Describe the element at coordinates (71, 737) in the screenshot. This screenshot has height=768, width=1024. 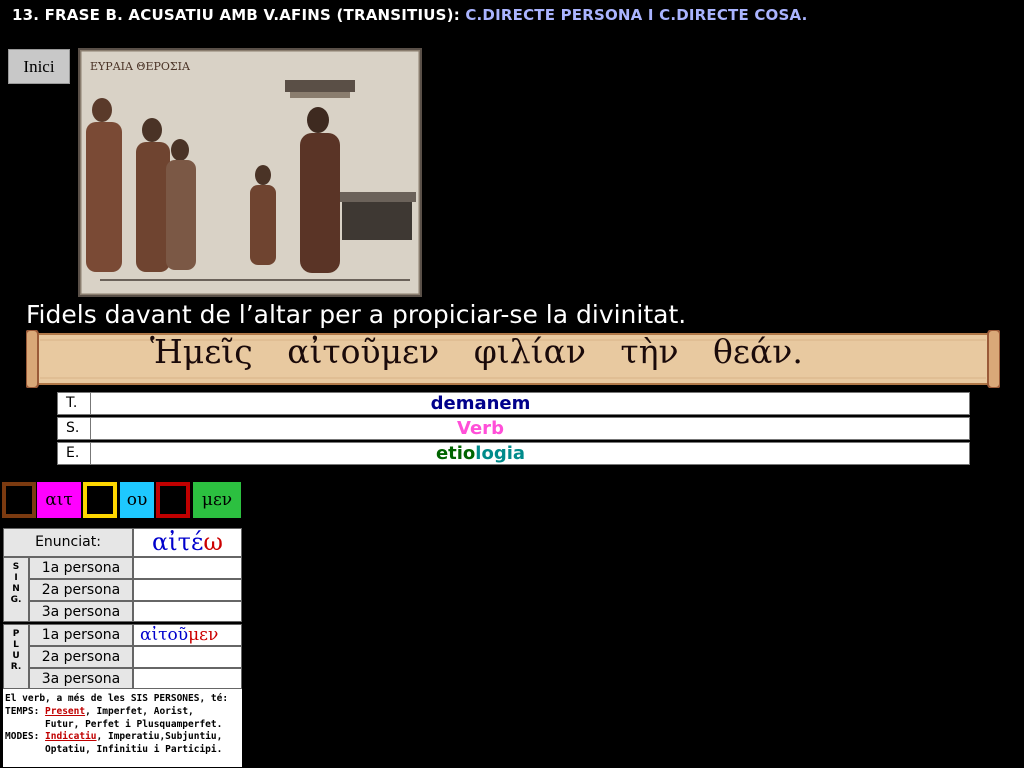
I see `modes-highlight: Indicatiu` at that location.